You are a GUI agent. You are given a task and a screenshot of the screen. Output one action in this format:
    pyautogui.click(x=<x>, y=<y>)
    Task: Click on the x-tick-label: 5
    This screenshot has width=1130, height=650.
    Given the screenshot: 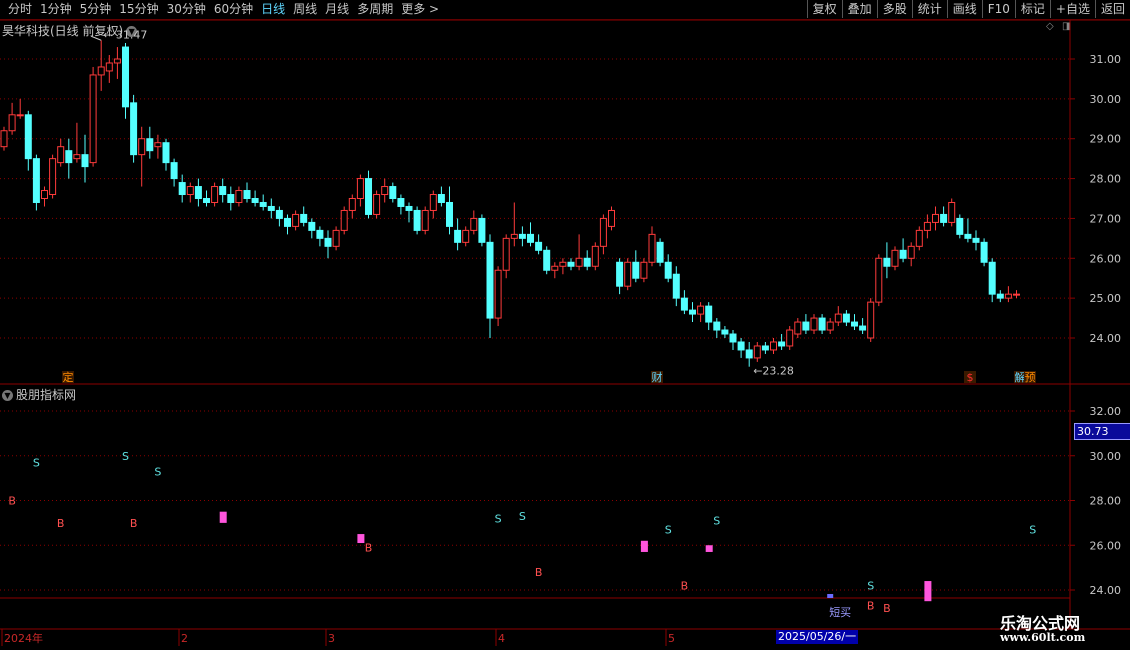 What is the action you would take?
    pyautogui.click(x=671, y=638)
    